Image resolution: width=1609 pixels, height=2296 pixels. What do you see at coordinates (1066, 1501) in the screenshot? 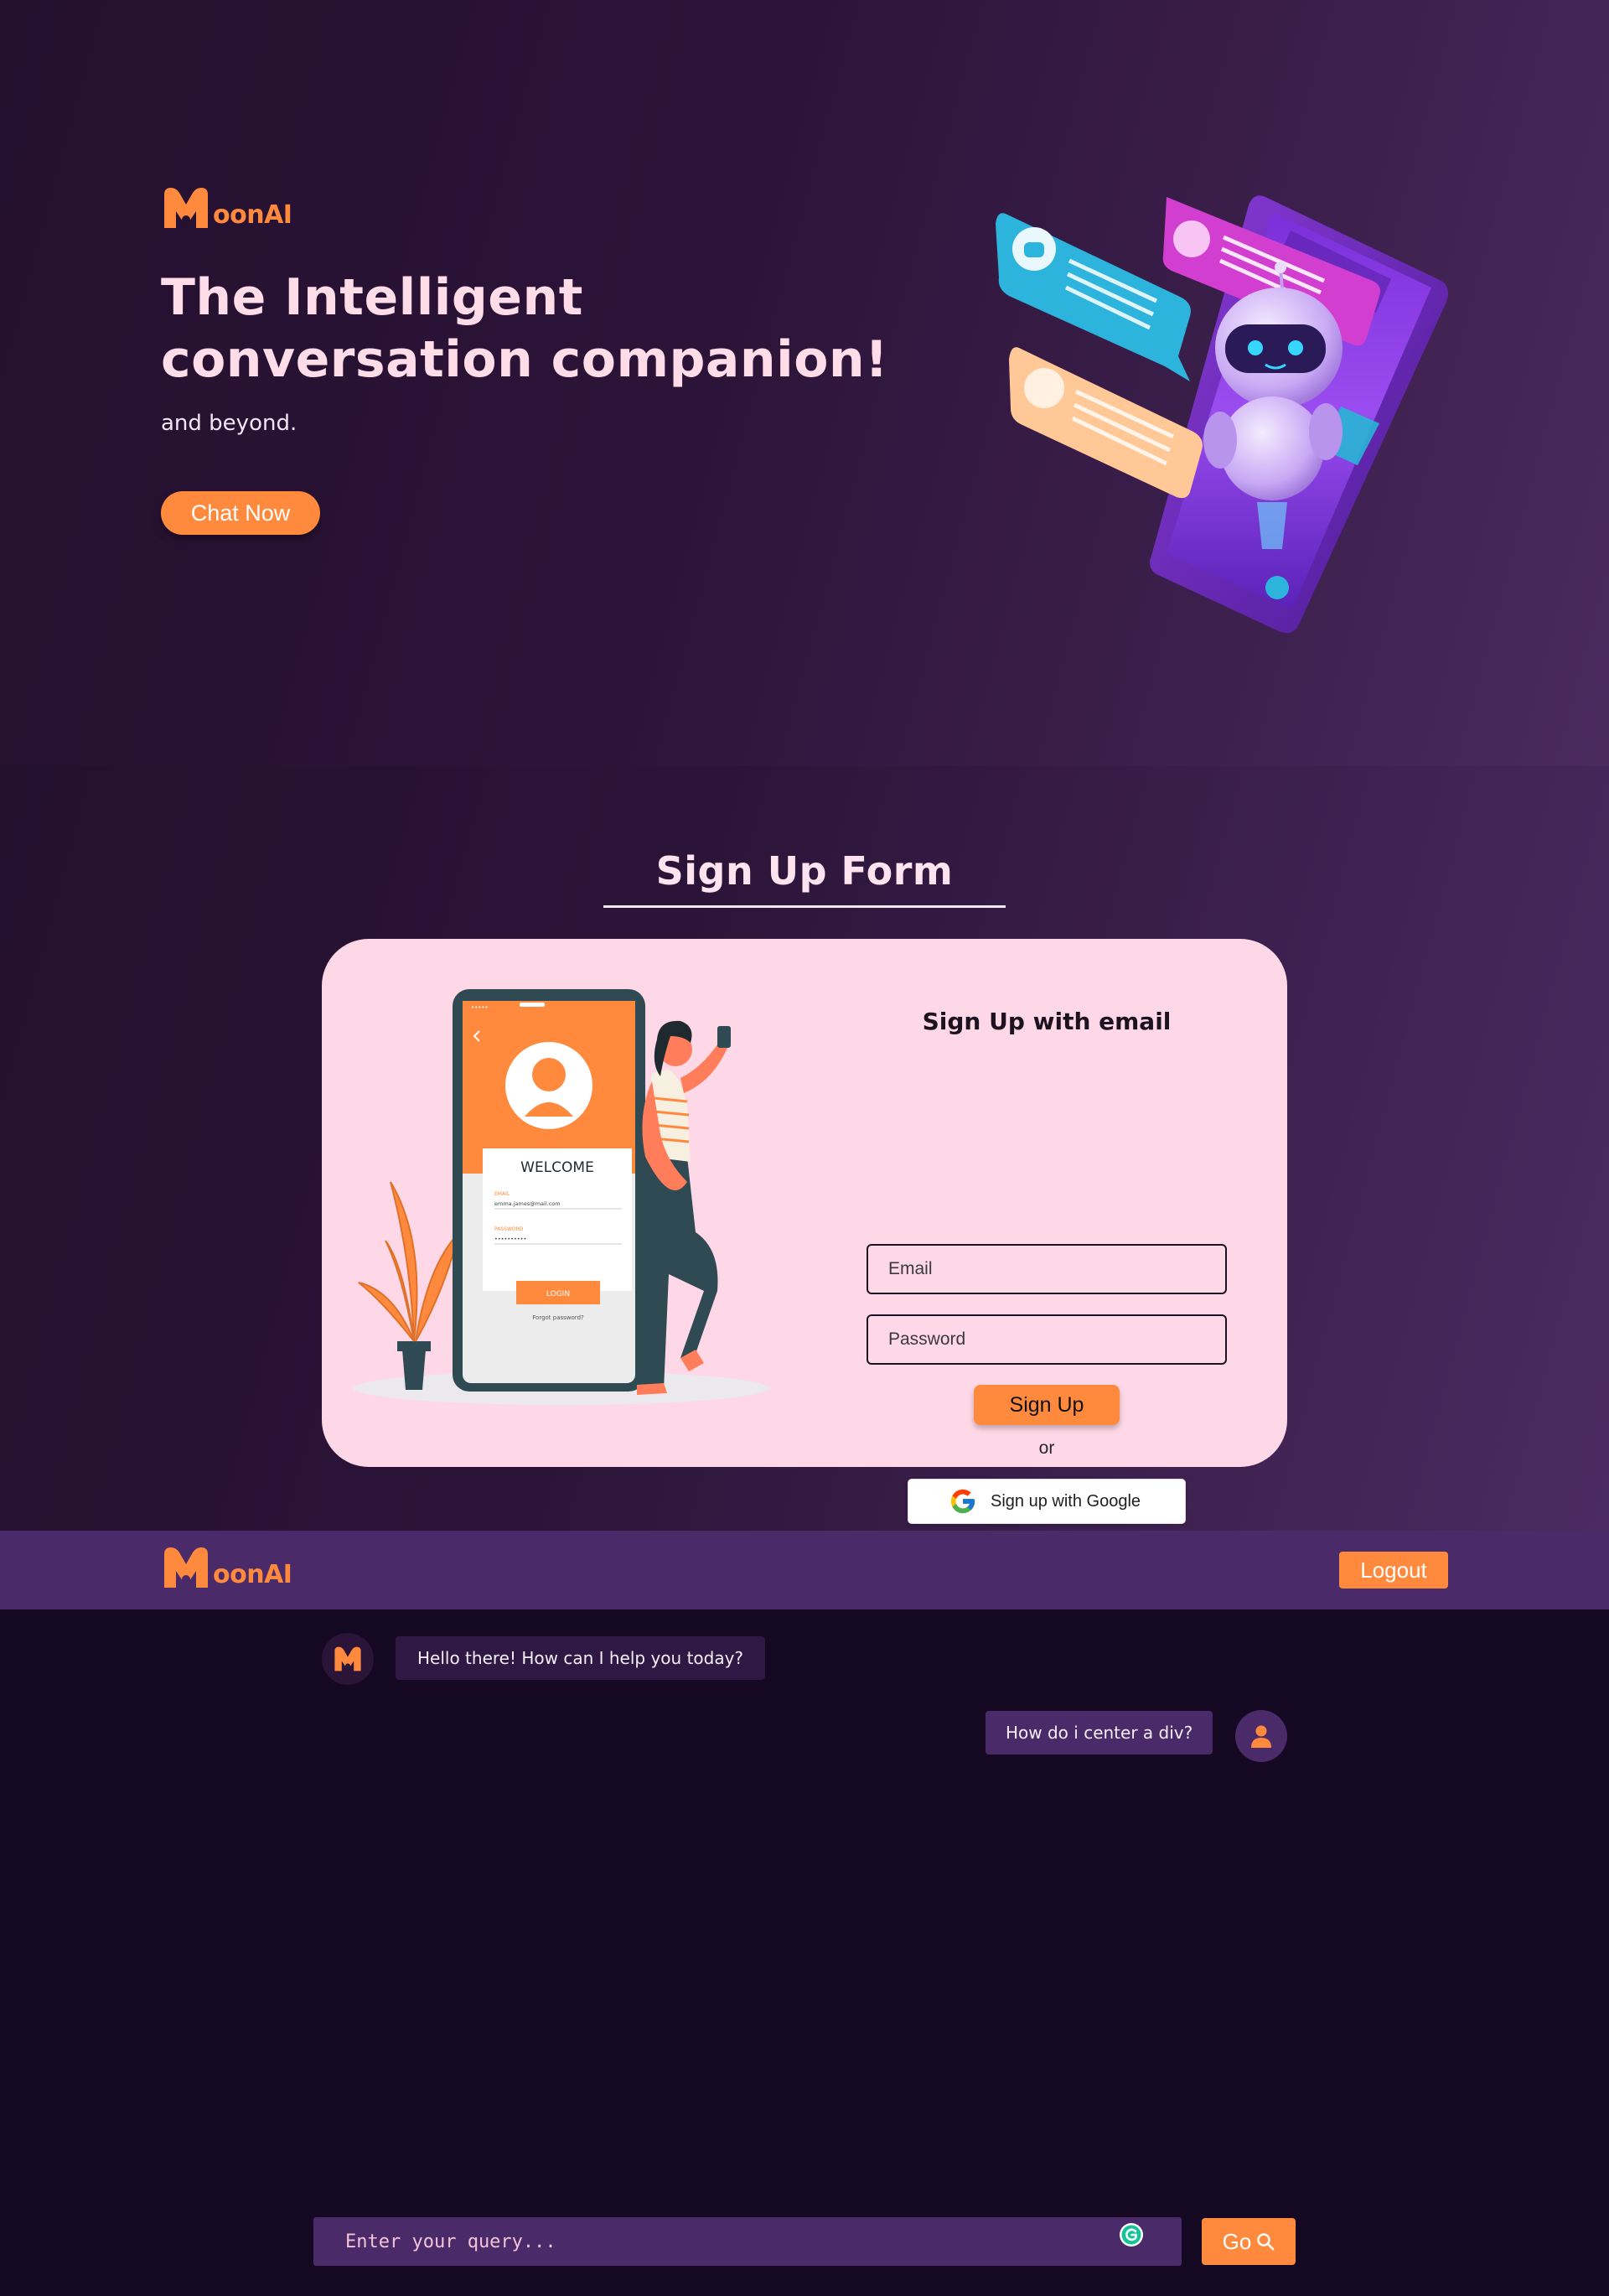
I see `google-signup-label: Sign up with Google` at bounding box center [1066, 1501].